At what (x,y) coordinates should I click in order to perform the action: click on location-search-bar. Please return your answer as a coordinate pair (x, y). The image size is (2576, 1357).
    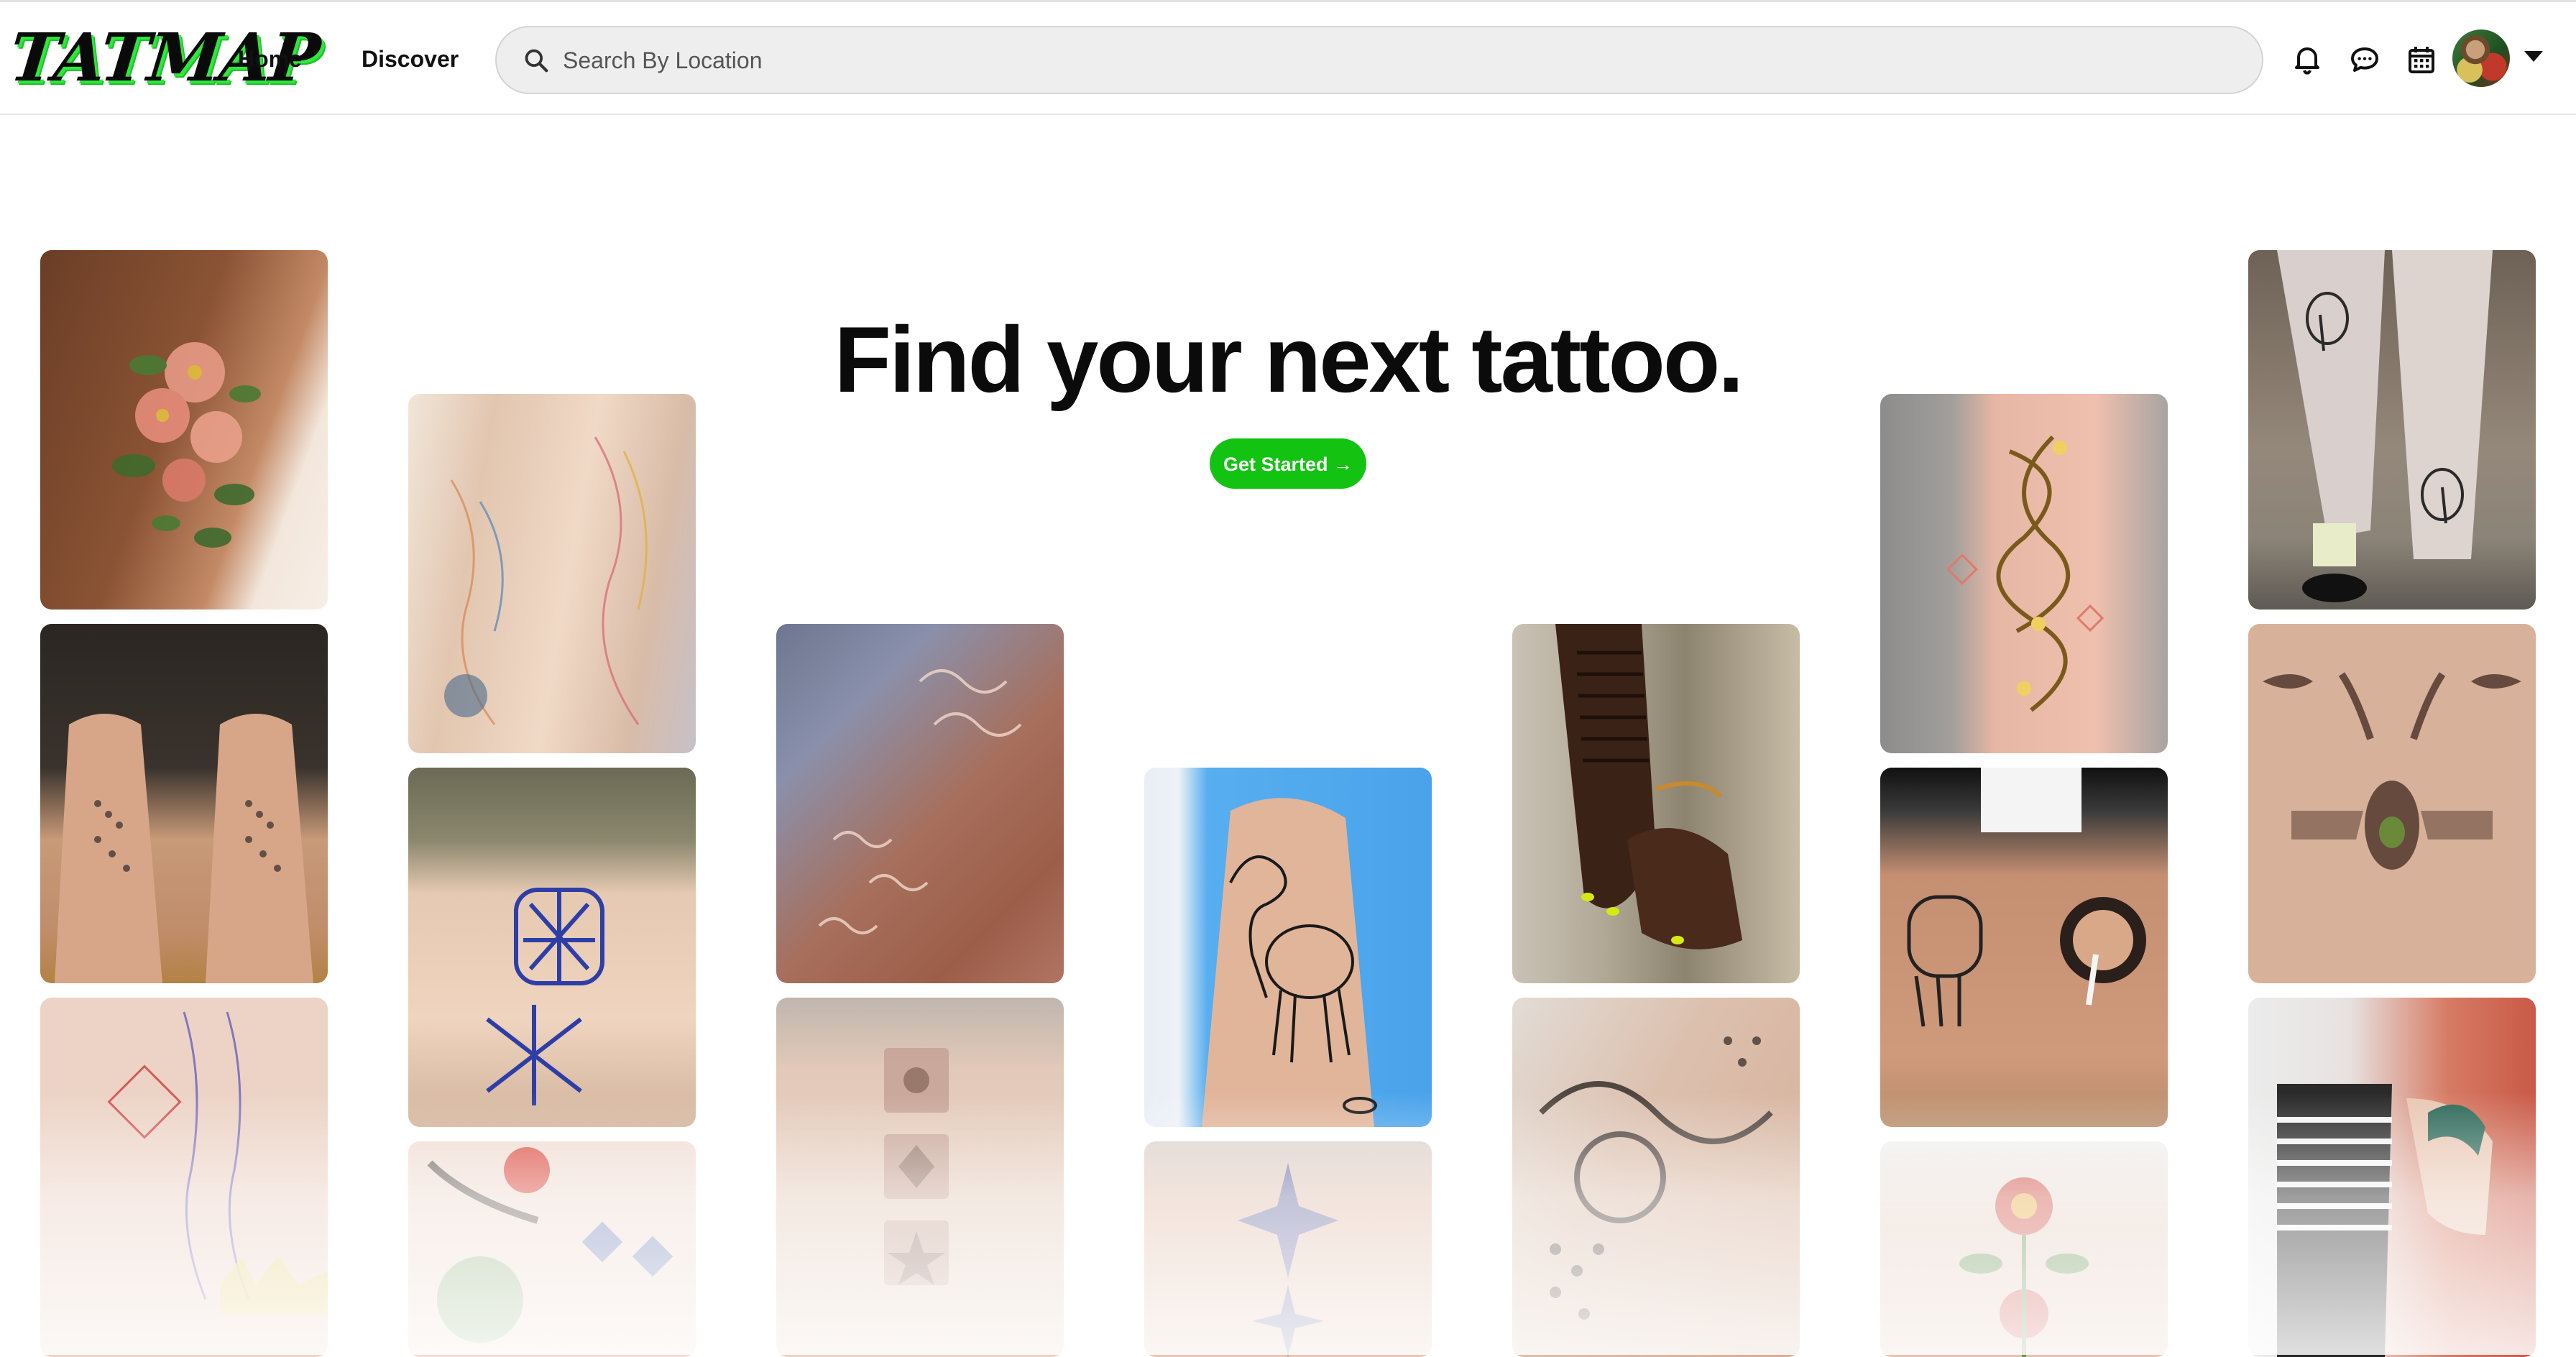
    Looking at the image, I should click on (1379, 60).